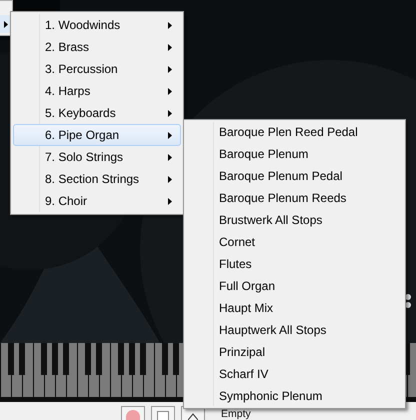  I want to click on menu-item: Full Organ, so click(294, 286).